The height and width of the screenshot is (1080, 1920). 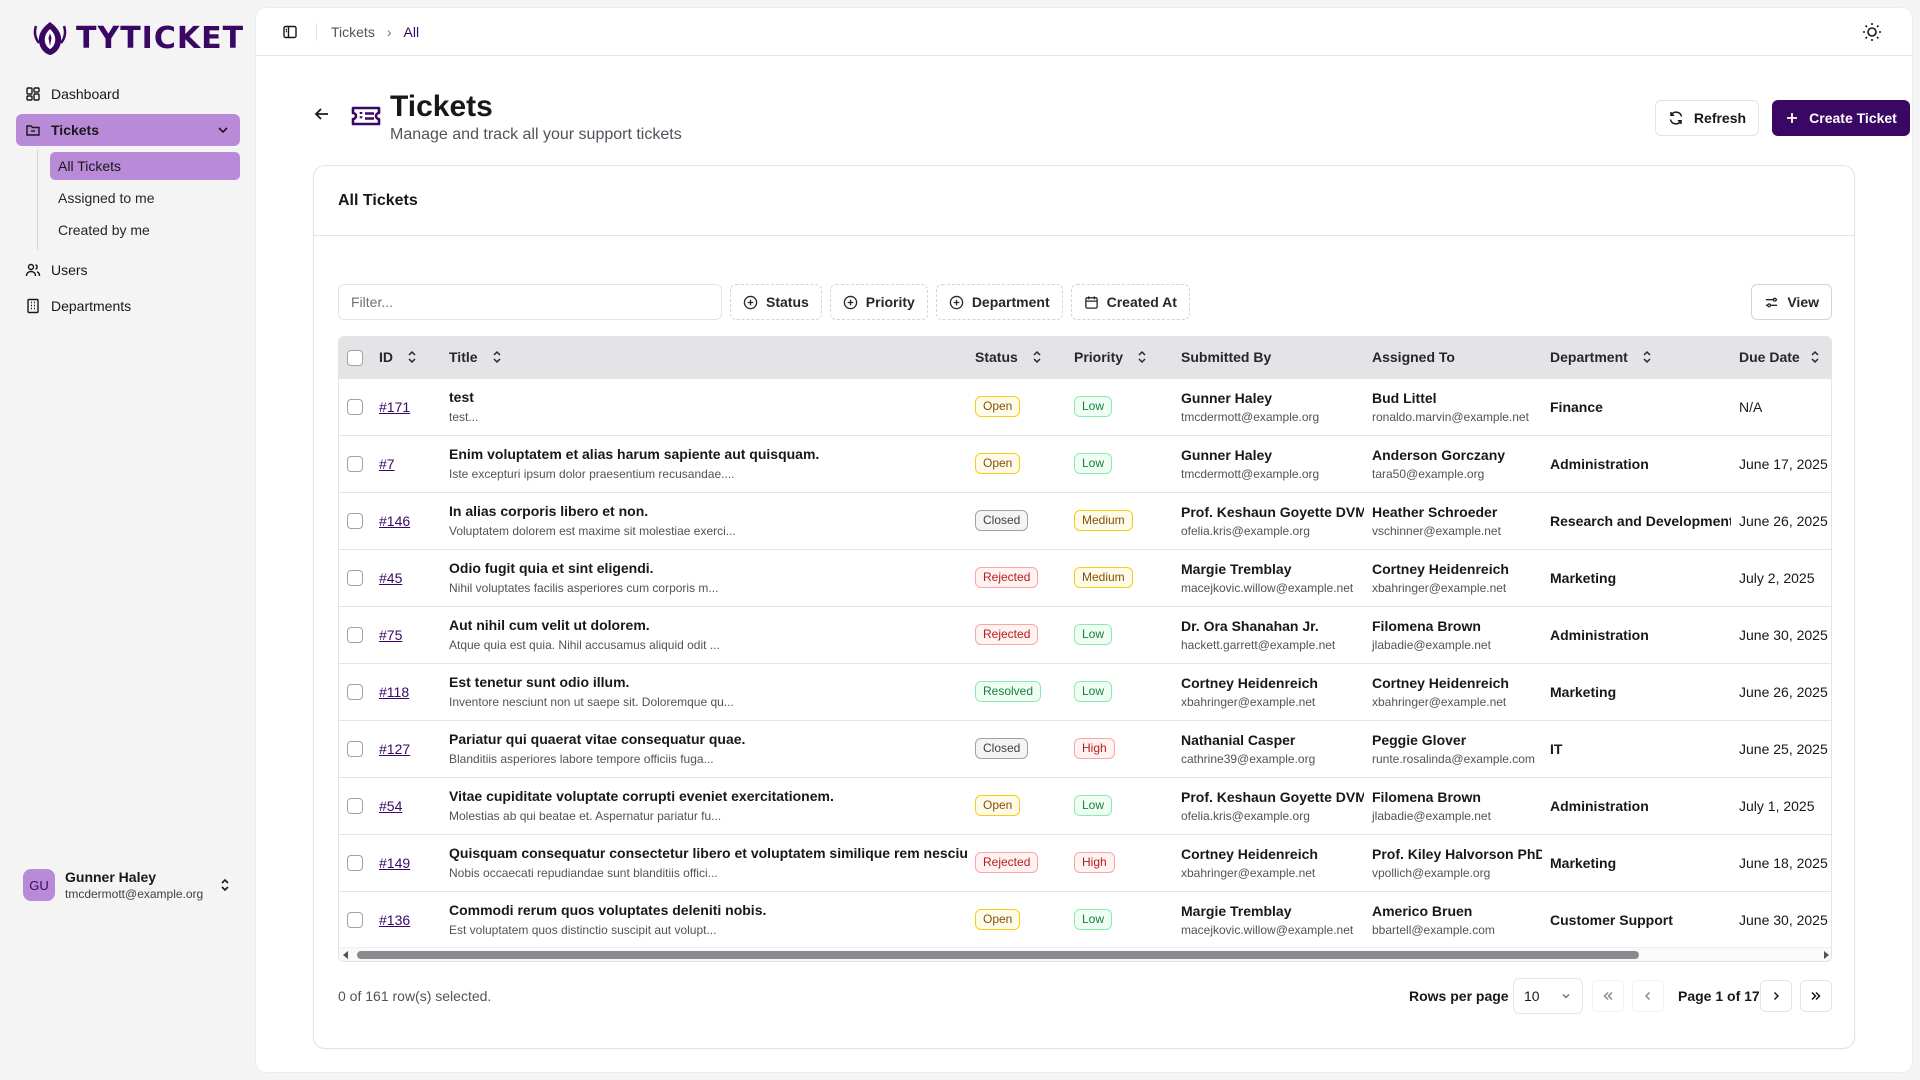 What do you see at coordinates (128, 94) in the screenshot?
I see `sidebar-item-dashboard: Dashboard` at bounding box center [128, 94].